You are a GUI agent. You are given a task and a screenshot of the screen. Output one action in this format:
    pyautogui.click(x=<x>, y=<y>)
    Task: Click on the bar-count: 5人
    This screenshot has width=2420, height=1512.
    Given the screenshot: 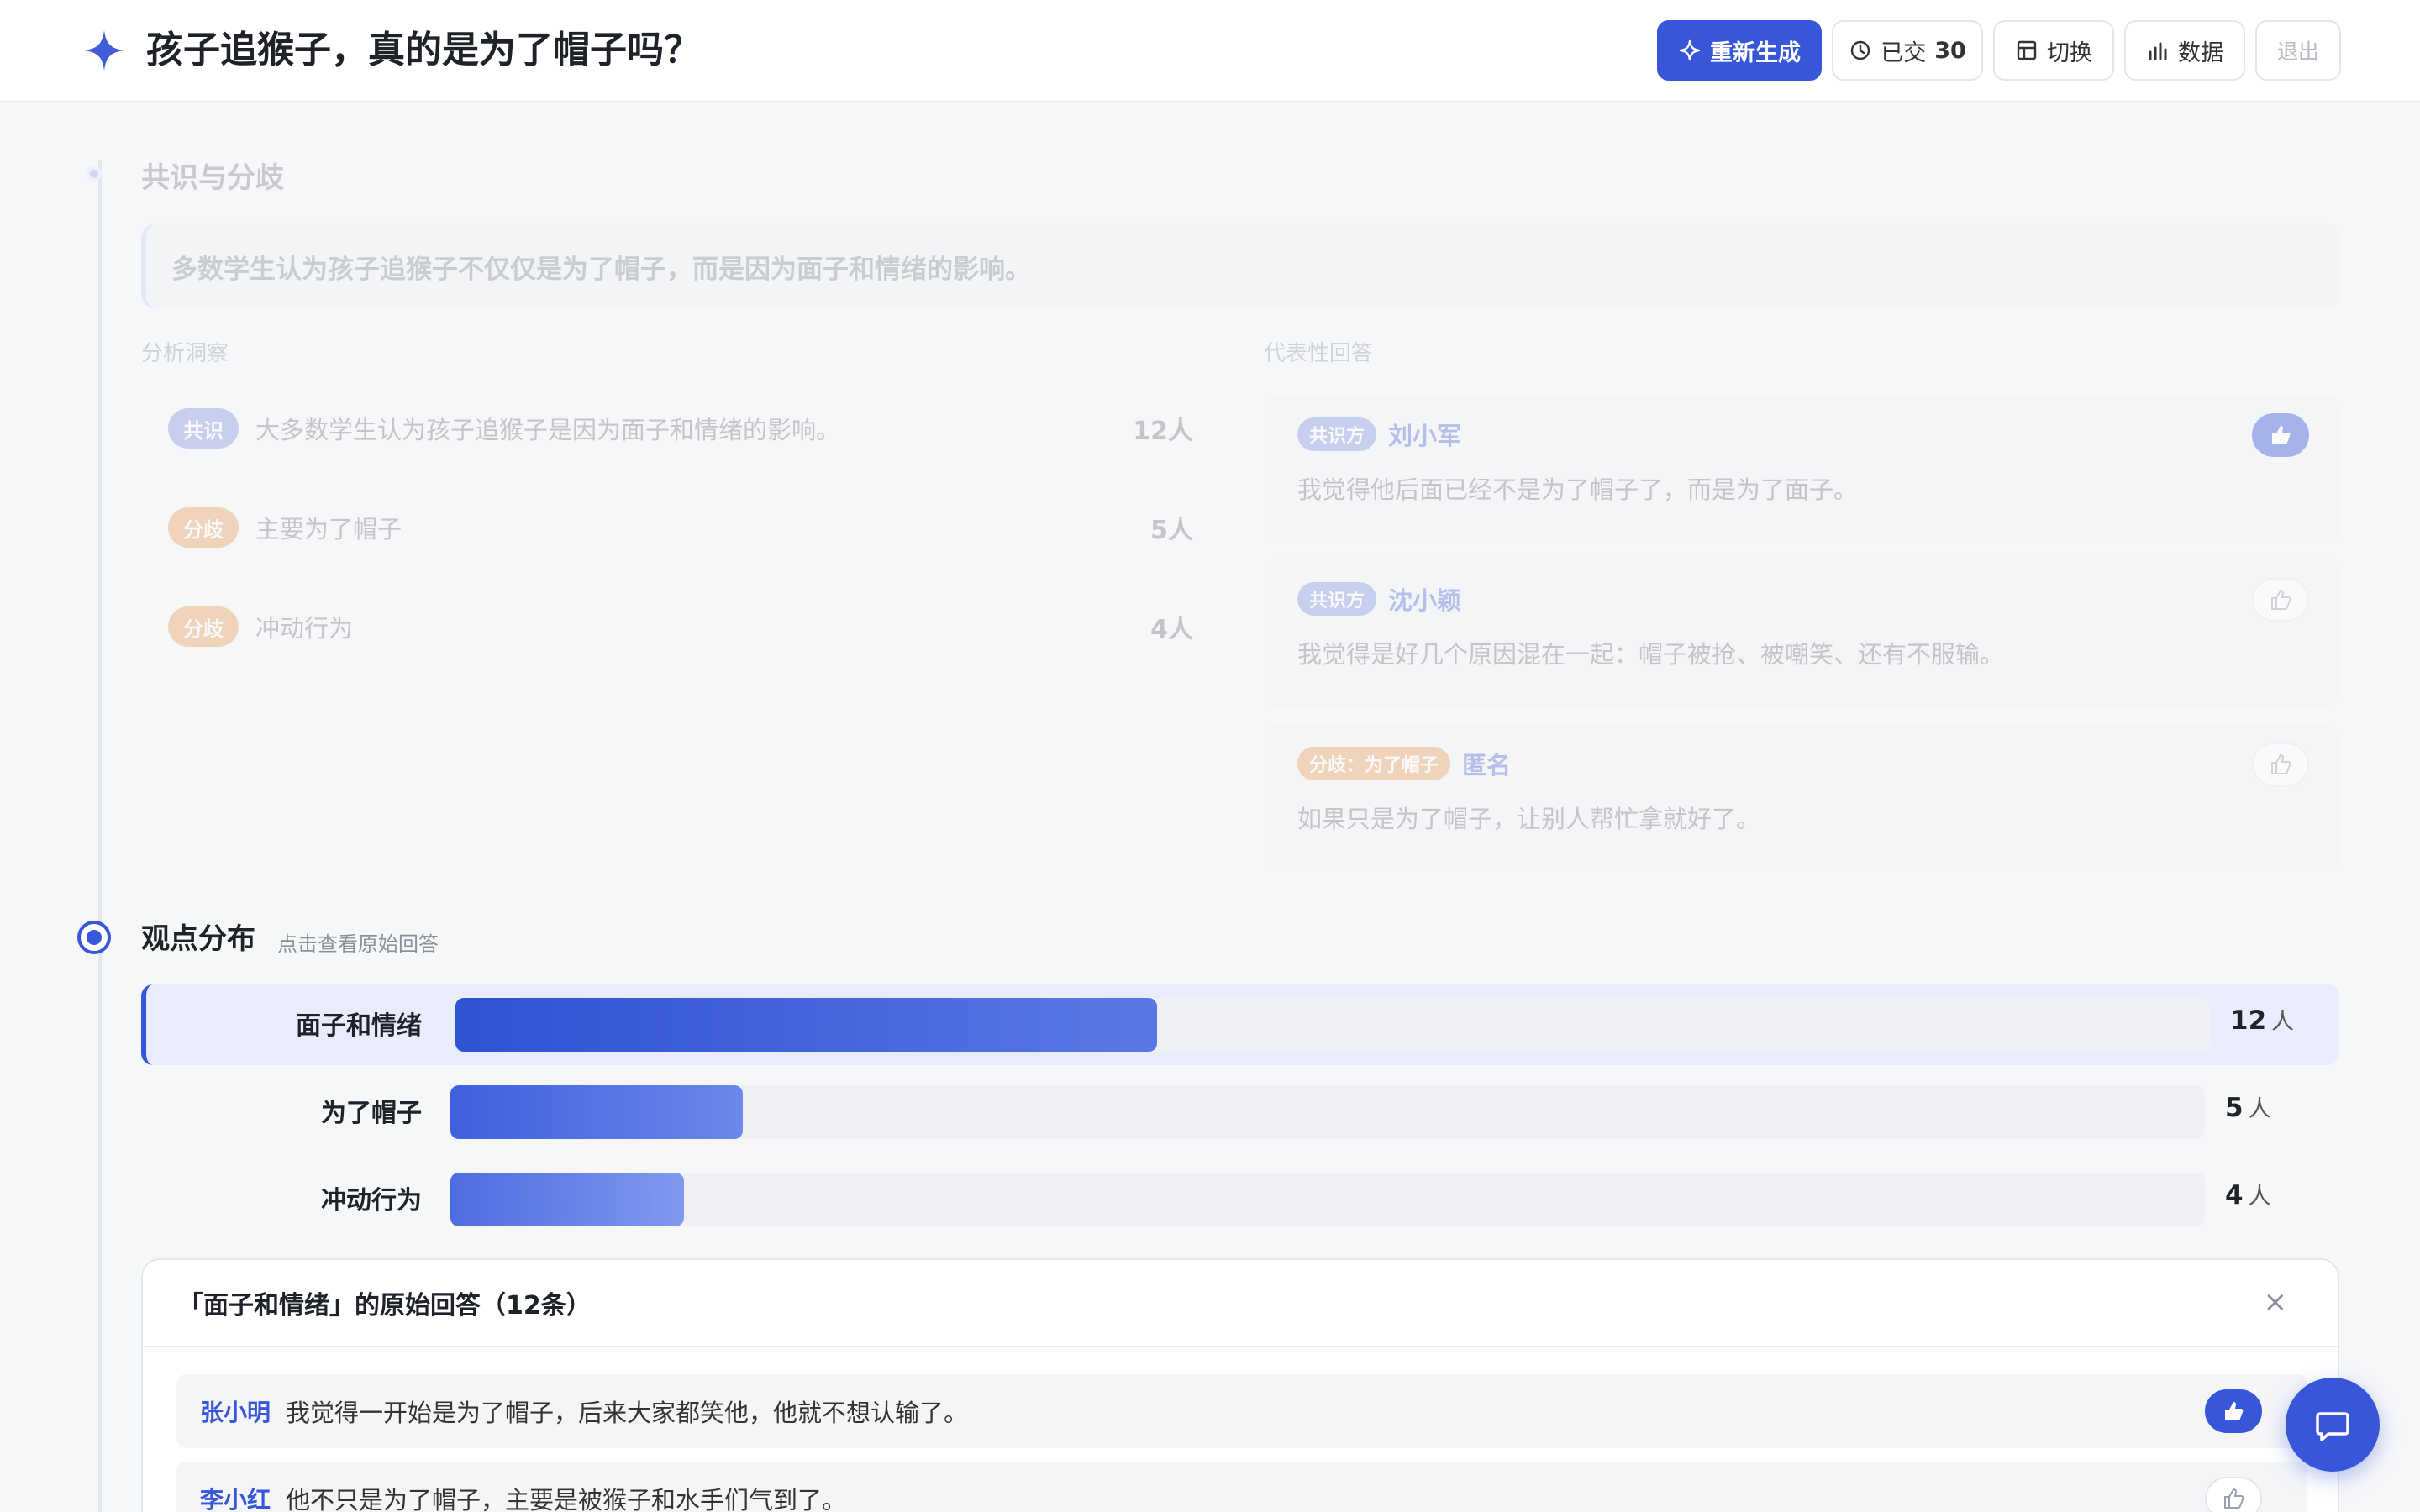 What is the action you would take?
    pyautogui.click(x=2248, y=1108)
    